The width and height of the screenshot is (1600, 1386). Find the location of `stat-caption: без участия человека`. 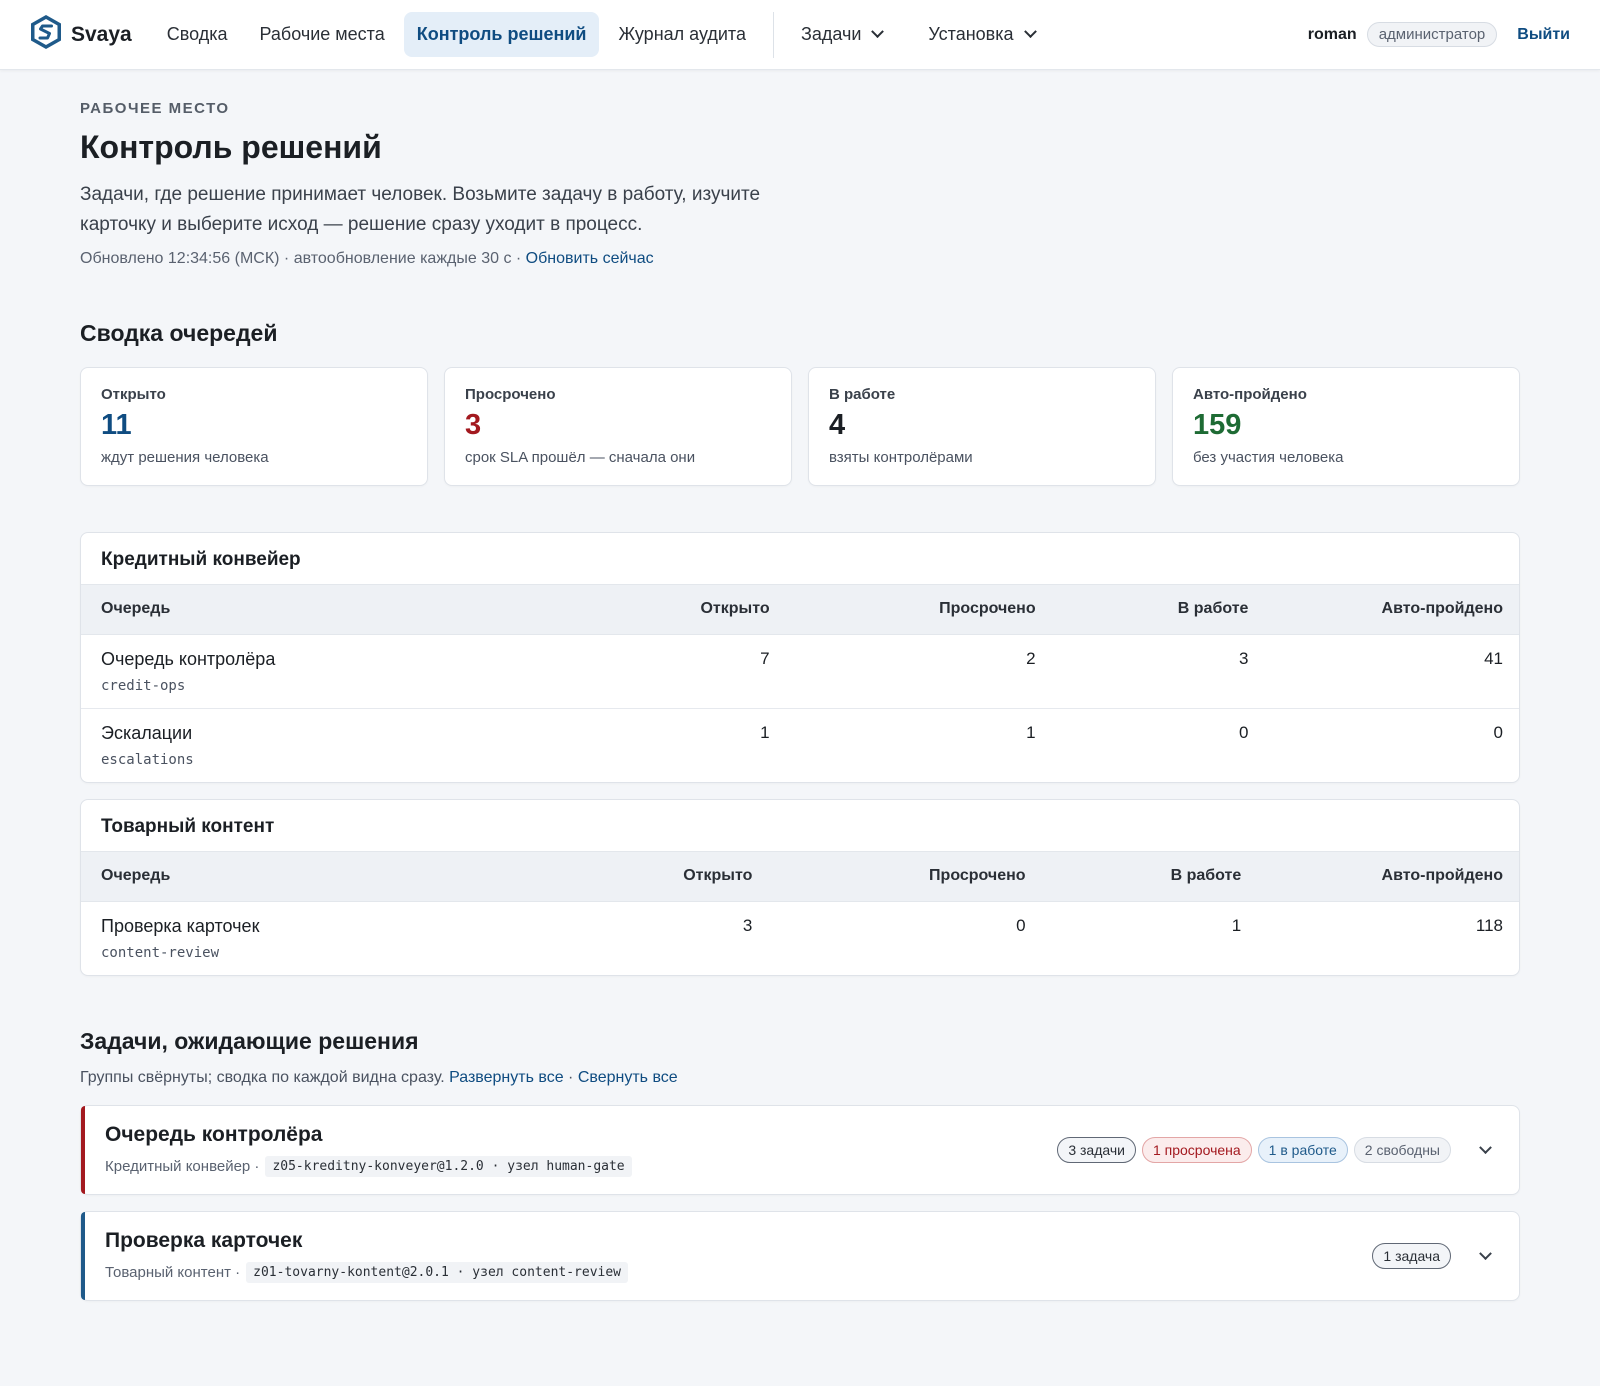

stat-caption: без участия человека is located at coordinates (1268, 457).